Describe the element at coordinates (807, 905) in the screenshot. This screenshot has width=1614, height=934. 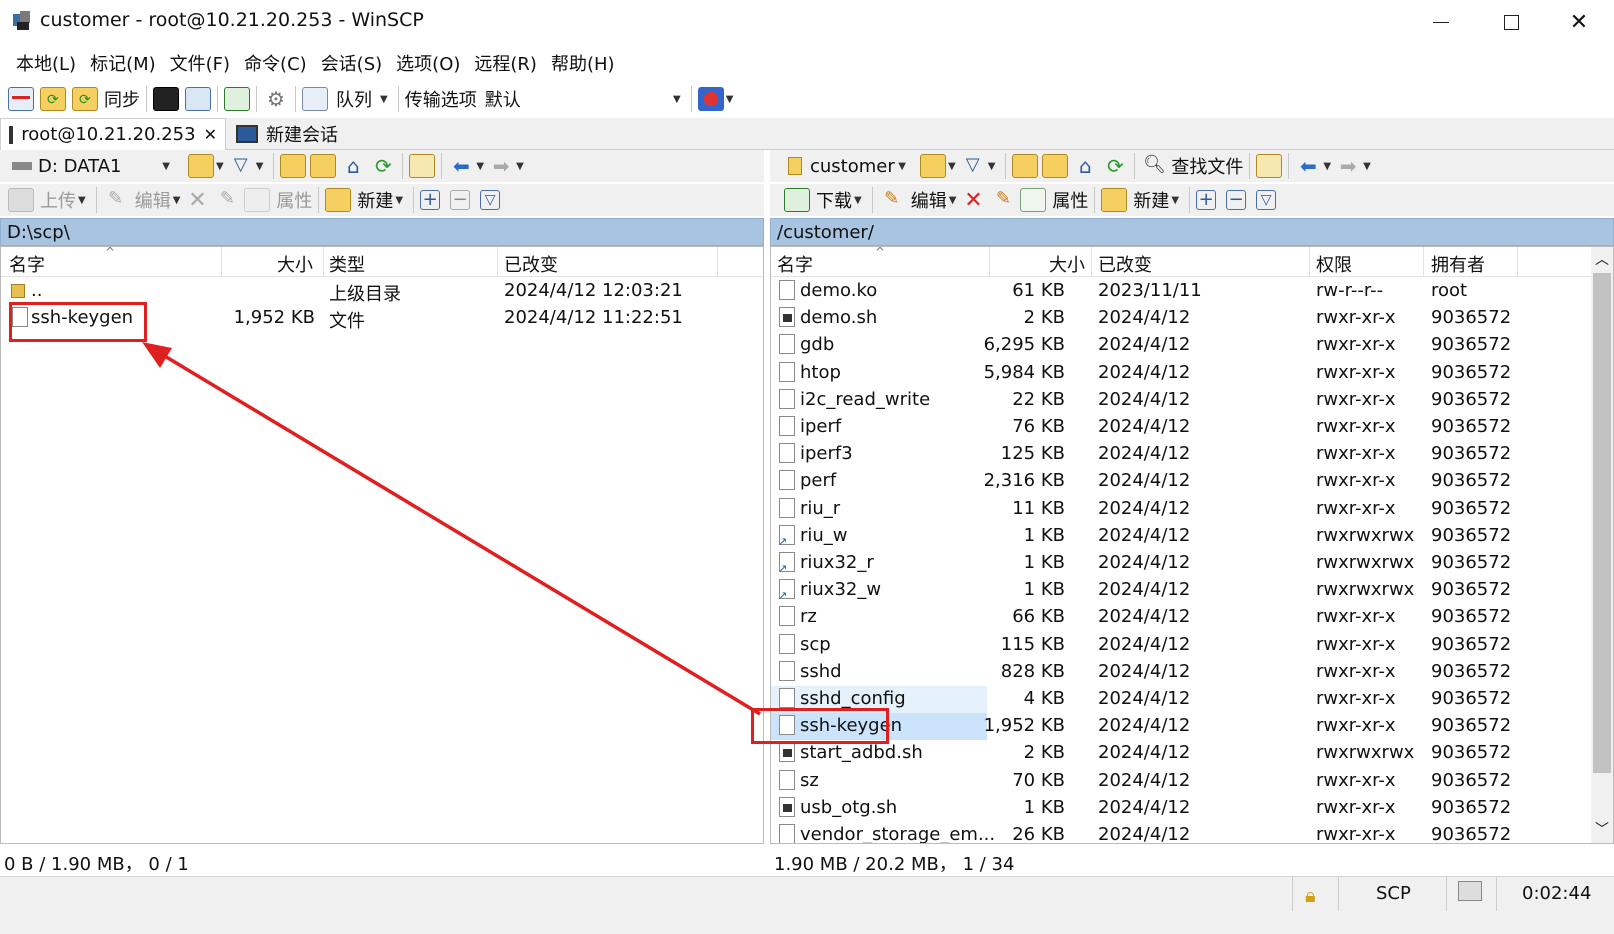
I see `status-bar: 🔒︎ SCP 0:02:44` at that location.